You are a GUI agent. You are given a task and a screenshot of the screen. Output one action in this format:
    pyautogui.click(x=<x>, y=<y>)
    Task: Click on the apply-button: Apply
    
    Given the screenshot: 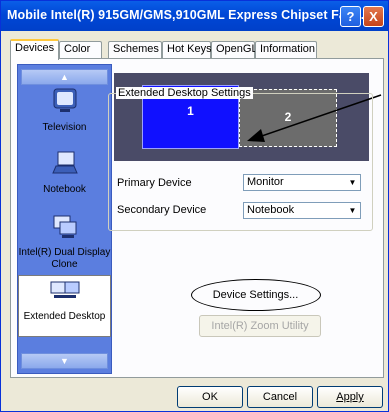 What is the action you would take?
    pyautogui.click(x=350, y=397)
    